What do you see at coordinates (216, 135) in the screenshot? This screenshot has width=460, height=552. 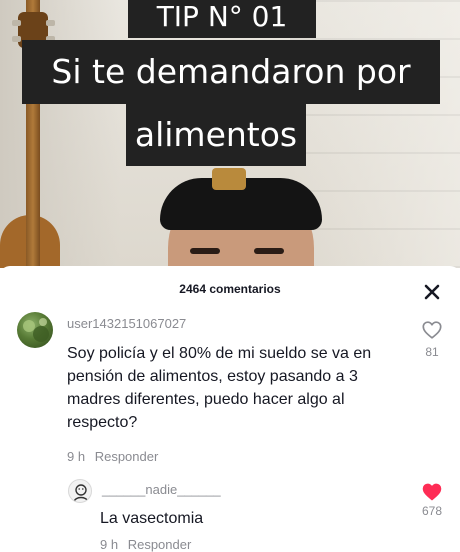 I see `caption-line-3: alimentos` at bounding box center [216, 135].